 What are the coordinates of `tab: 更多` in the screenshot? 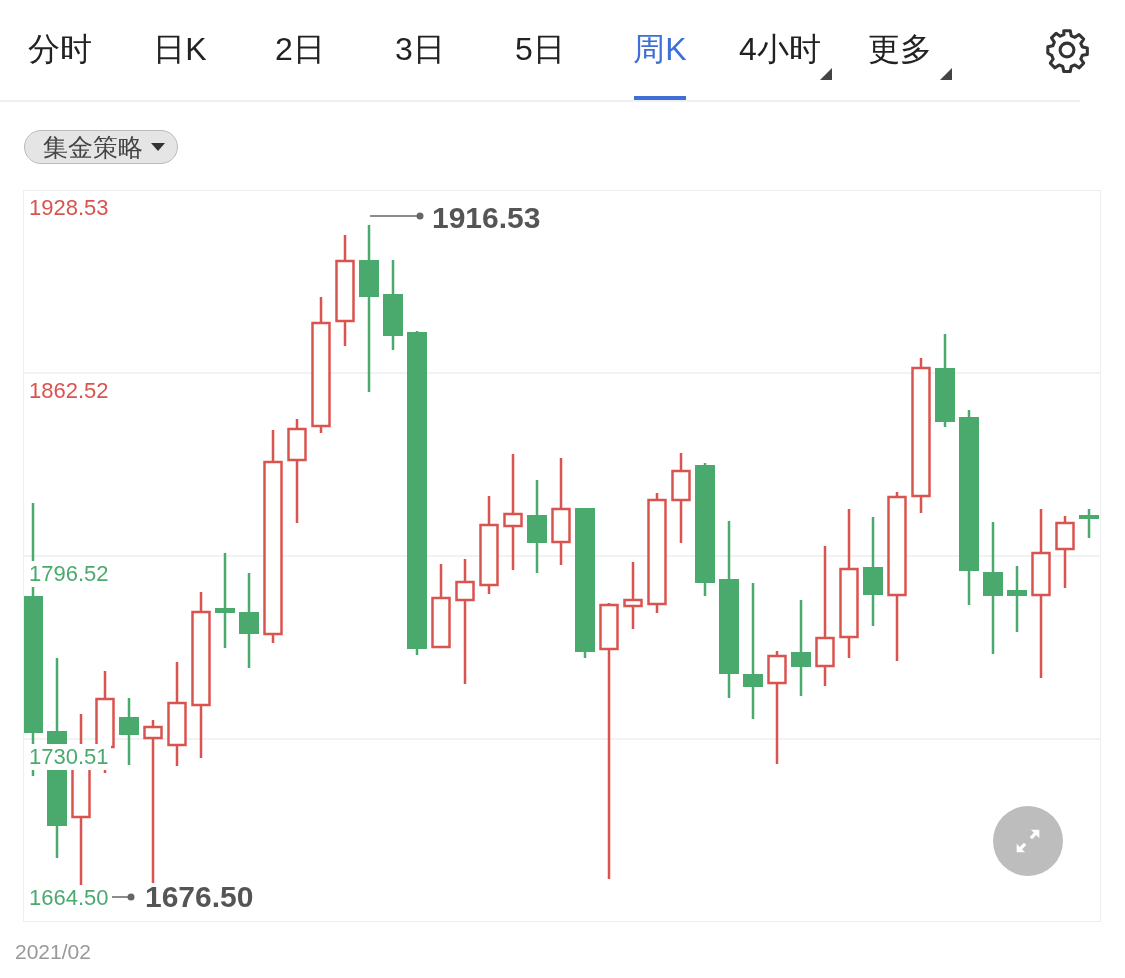 It's located at (900, 50).